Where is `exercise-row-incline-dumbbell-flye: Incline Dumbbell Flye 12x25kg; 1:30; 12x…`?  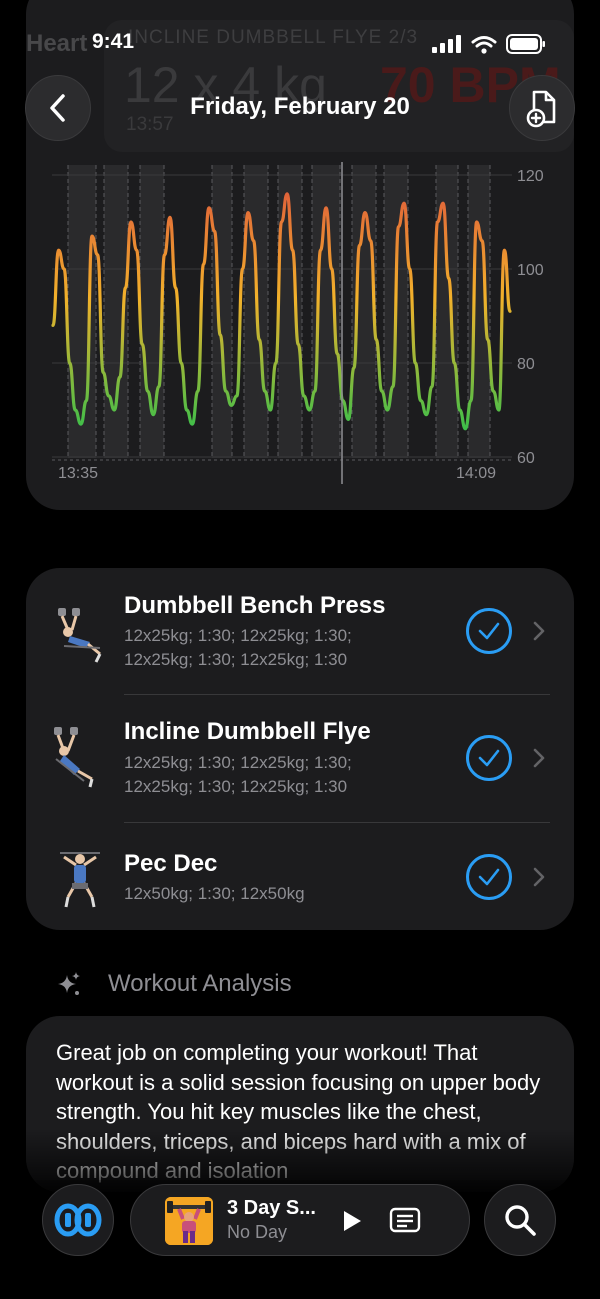 exercise-row-incline-dumbbell-flye: Incline Dumbbell Flye 12x25kg; 1:30; 12x… is located at coordinates (300, 758).